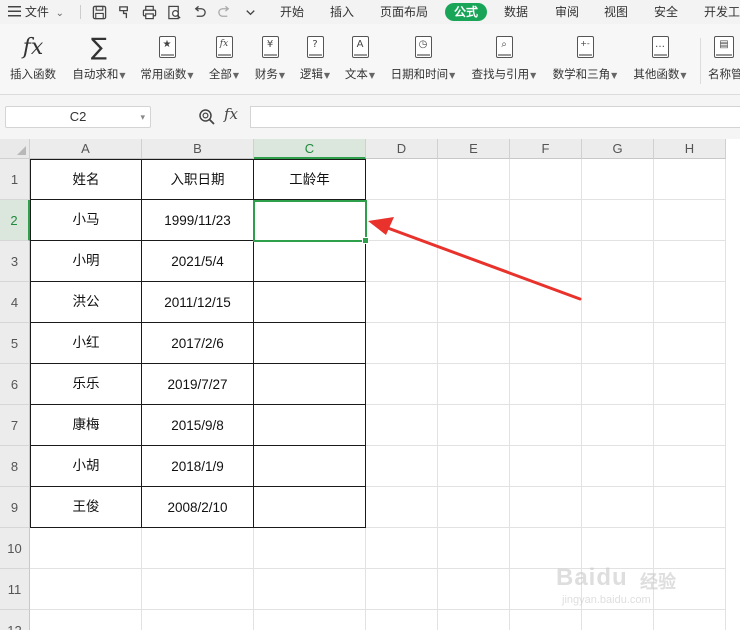  I want to click on formula-bar: C2 ▾ fx, so click(370, 117).